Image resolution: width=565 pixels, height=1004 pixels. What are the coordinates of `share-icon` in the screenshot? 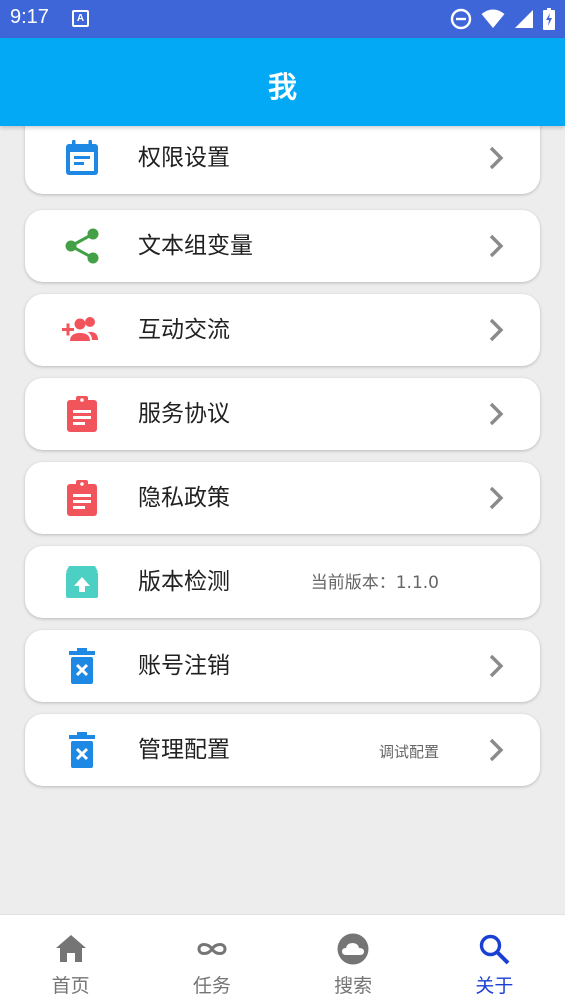 It's located at (82, 246).